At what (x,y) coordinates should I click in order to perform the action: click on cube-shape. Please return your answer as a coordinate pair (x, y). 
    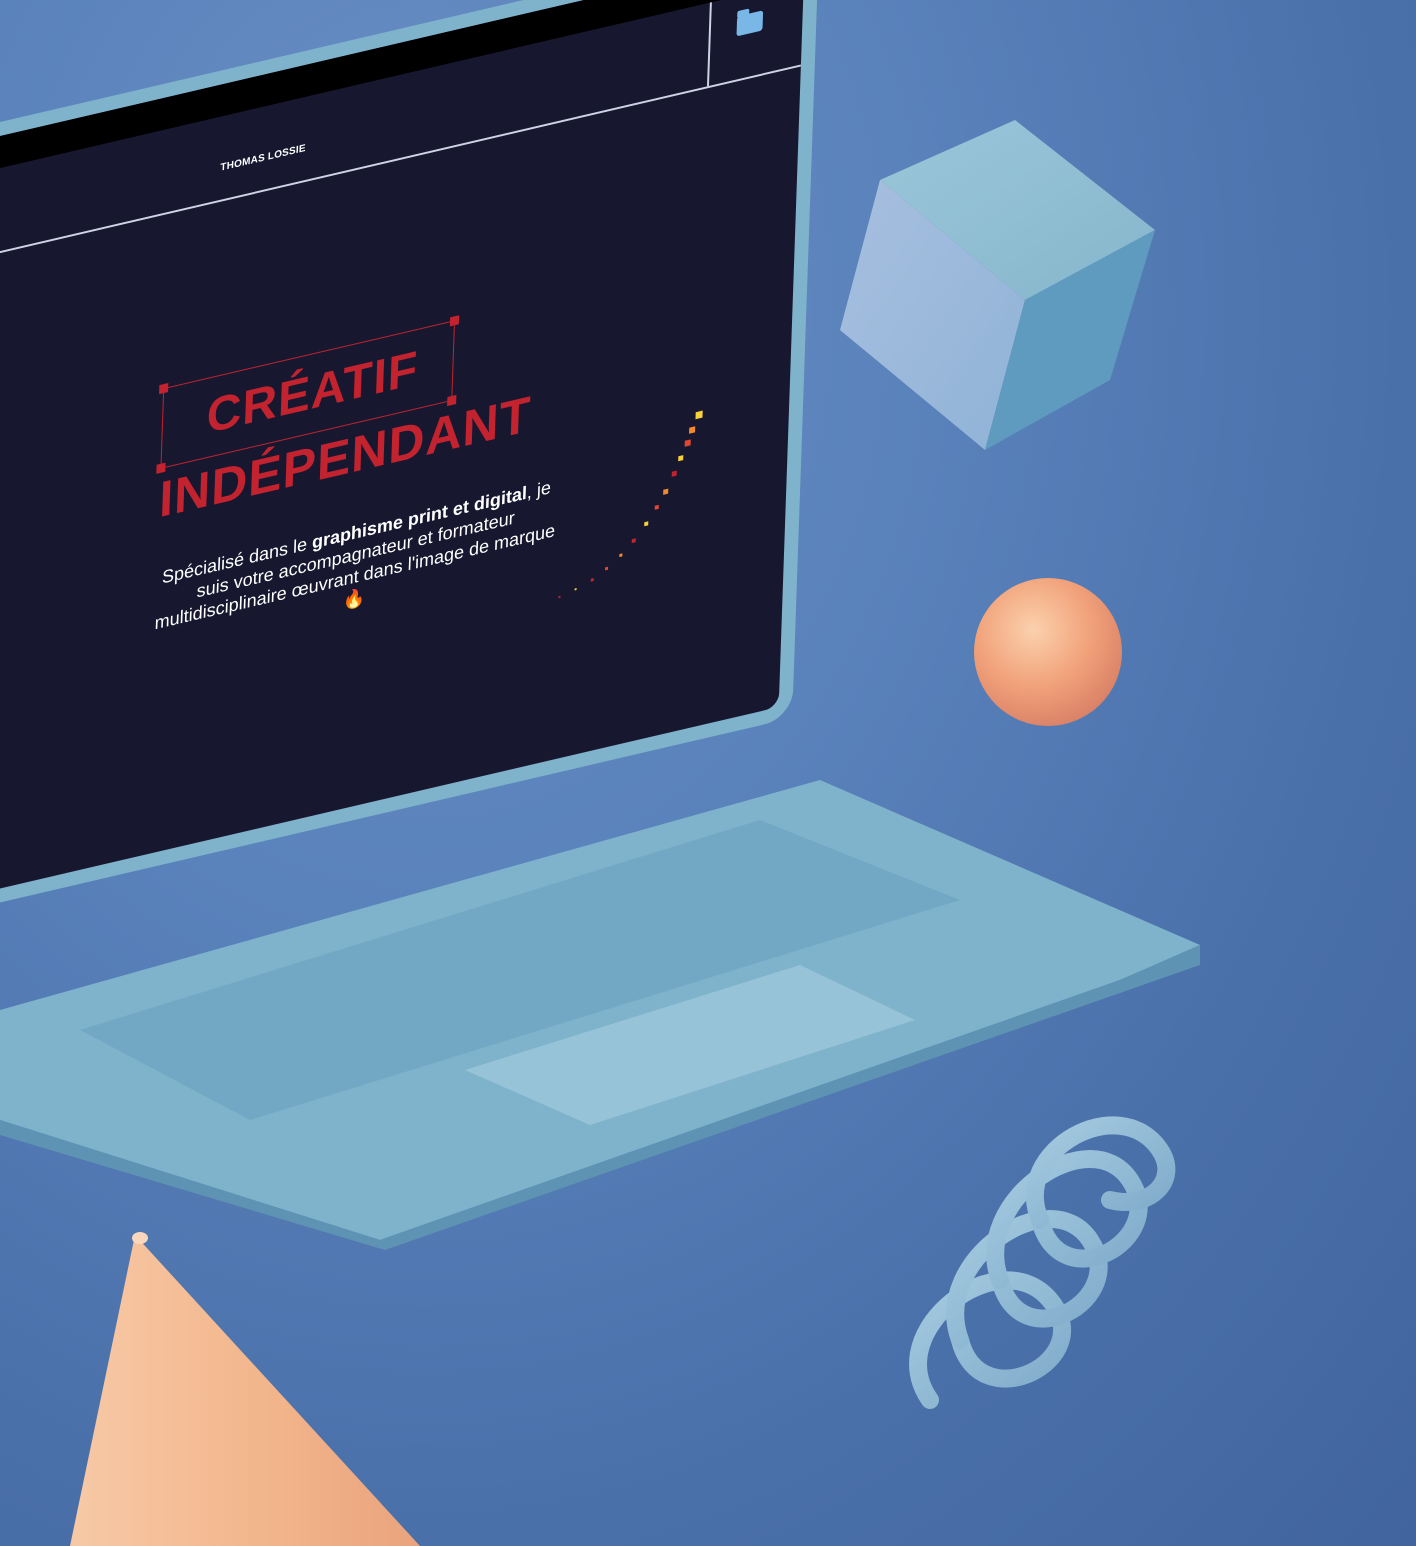
    Looking at the image, I should click on (997, 285).